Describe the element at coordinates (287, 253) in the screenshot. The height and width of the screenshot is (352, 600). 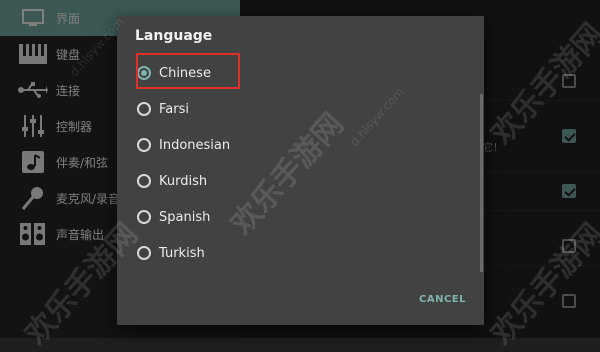
I see `language-option-turkish: Turkish` at that location.